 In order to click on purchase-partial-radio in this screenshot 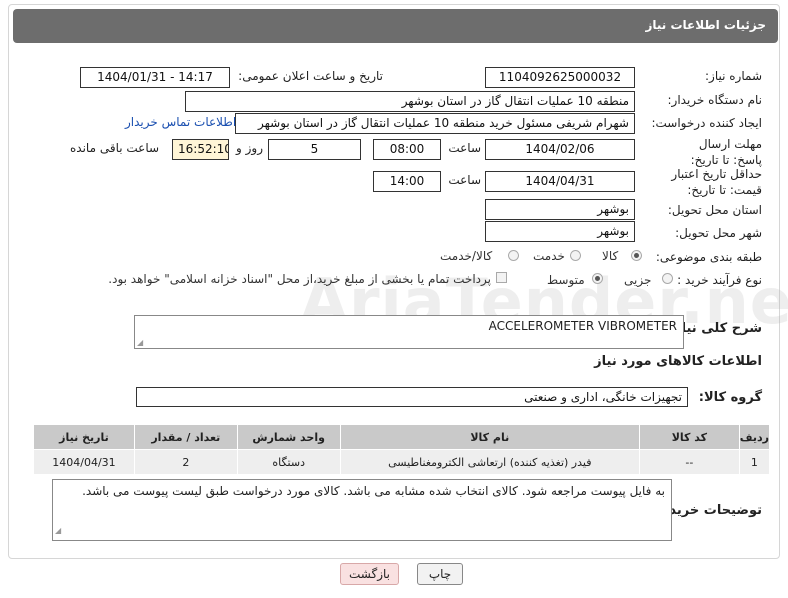, I will do `click(667, 278)`.